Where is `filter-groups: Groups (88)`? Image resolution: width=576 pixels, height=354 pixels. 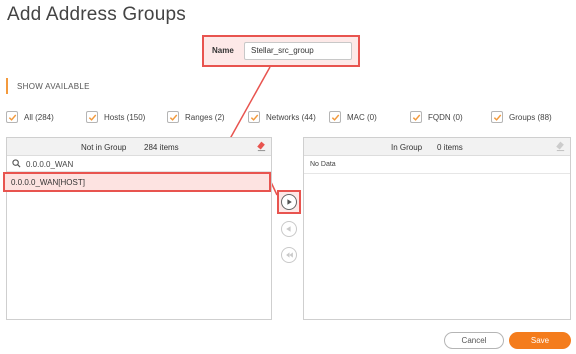 filter-groups: Groups (88) is located at coordinates (521, 117).